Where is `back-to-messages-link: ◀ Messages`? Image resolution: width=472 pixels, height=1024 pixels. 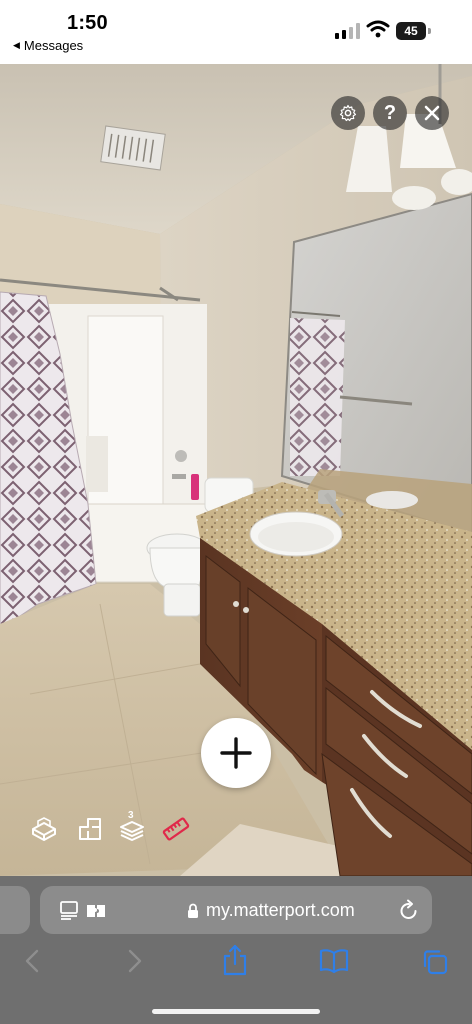 back-to-messages-link: ◀ Messages is located at coordinates (48, 45).